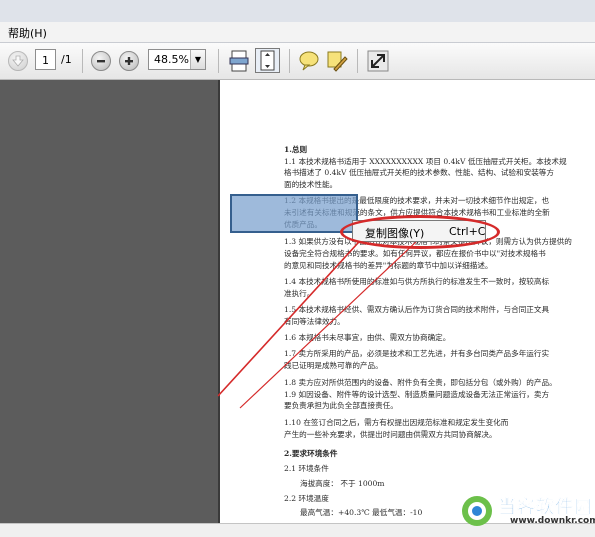 This screenshot has width=595, height=537. Describe the element at coordinates (318, 320) in the screenshot. I see `annotation-arrow` at that location.